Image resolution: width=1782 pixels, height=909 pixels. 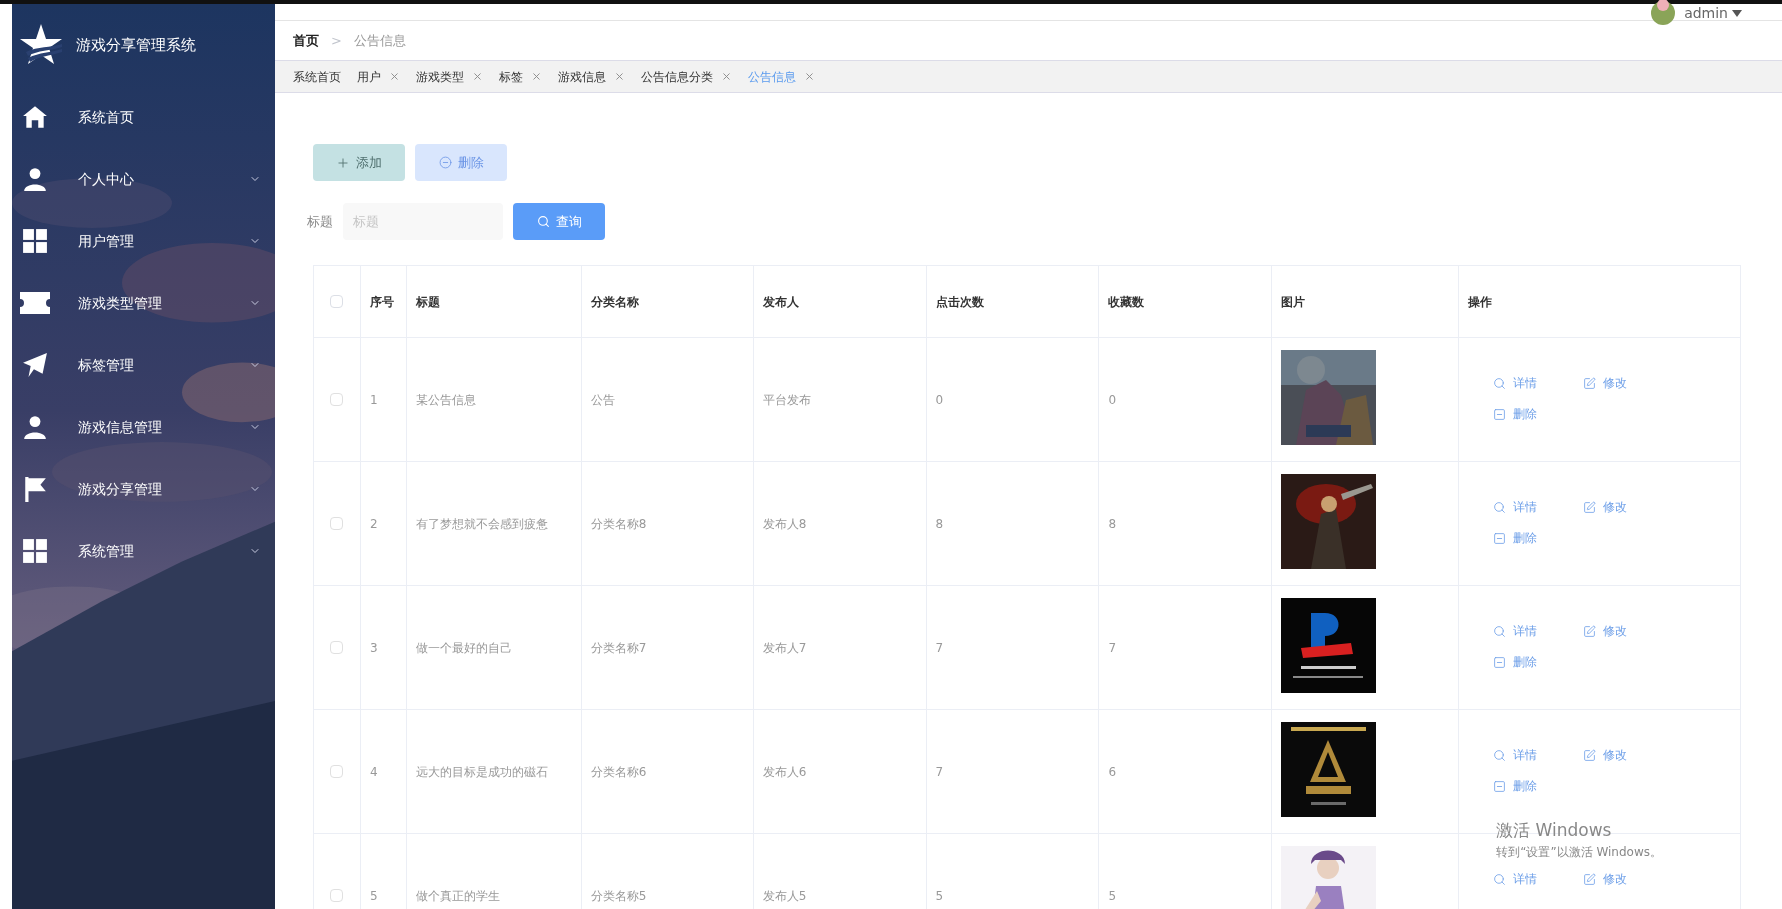 What do you see at coordinates (618, 896) in the screenshot?
I see `table-cell-text: 分类名称5` at bounding box center [618, 896].